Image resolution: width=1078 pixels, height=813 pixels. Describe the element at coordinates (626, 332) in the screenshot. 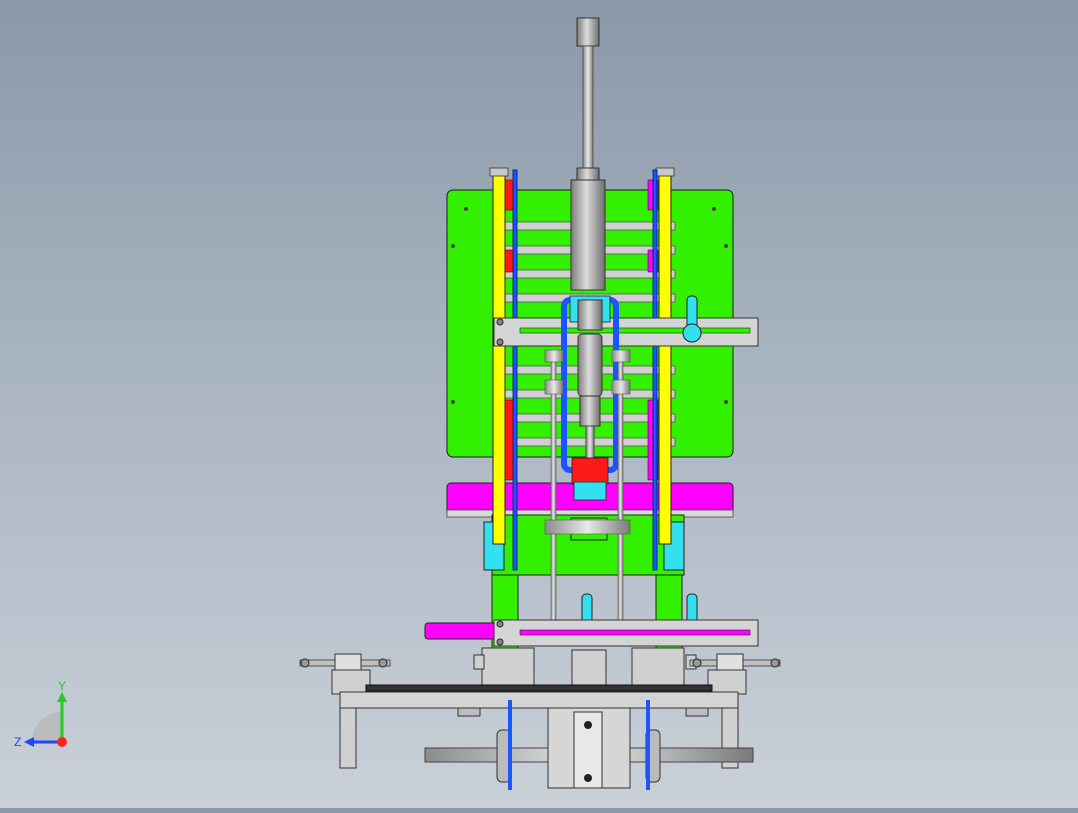

I see `upper-crossbar` at that location.